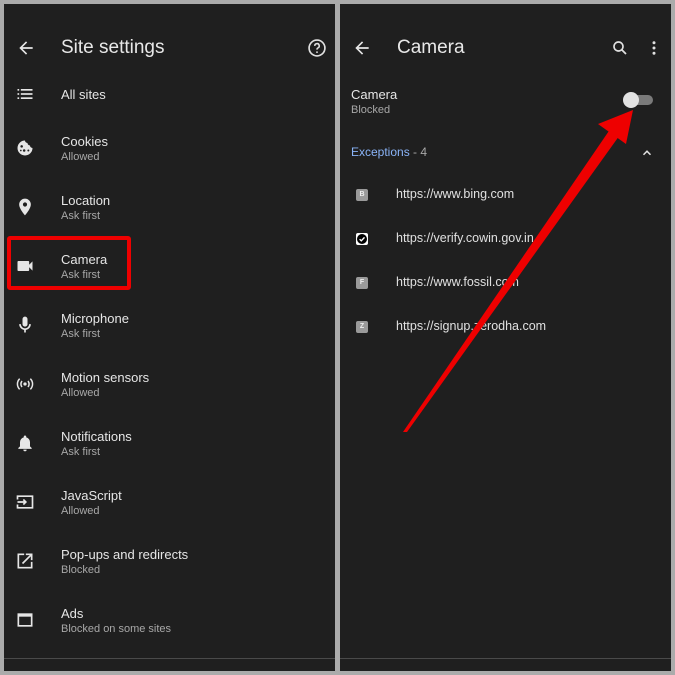  Describe the element at coordinates (169, 389) in the screenshot. I see `settings-item-motion-sensors: Motion sensors Allowed` at that location.